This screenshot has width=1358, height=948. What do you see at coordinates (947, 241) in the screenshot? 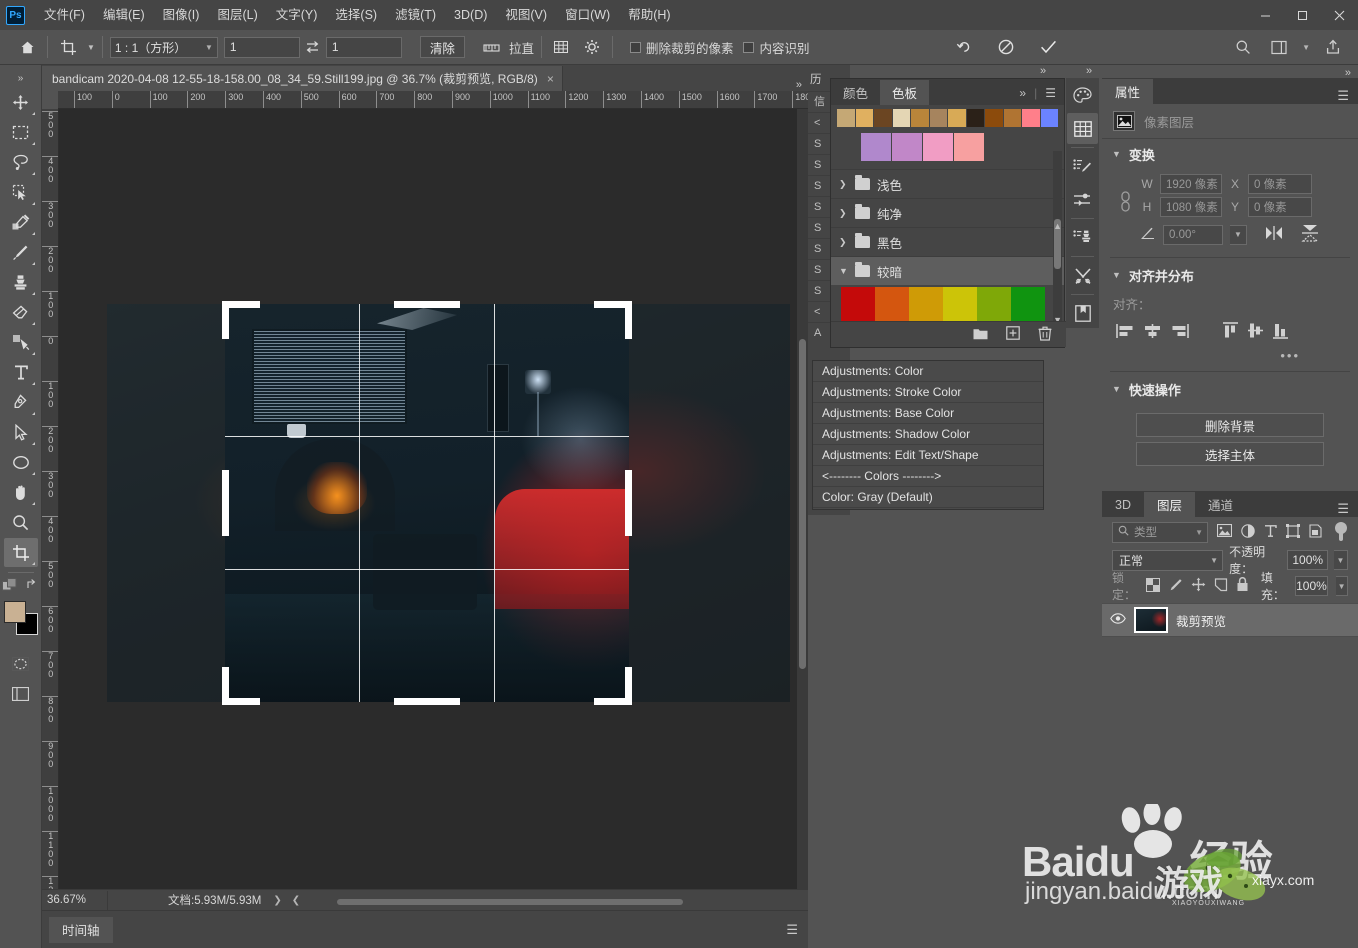
I see `swatch-folder-black: ❯ 黑色` at bounding box center [947, 241].